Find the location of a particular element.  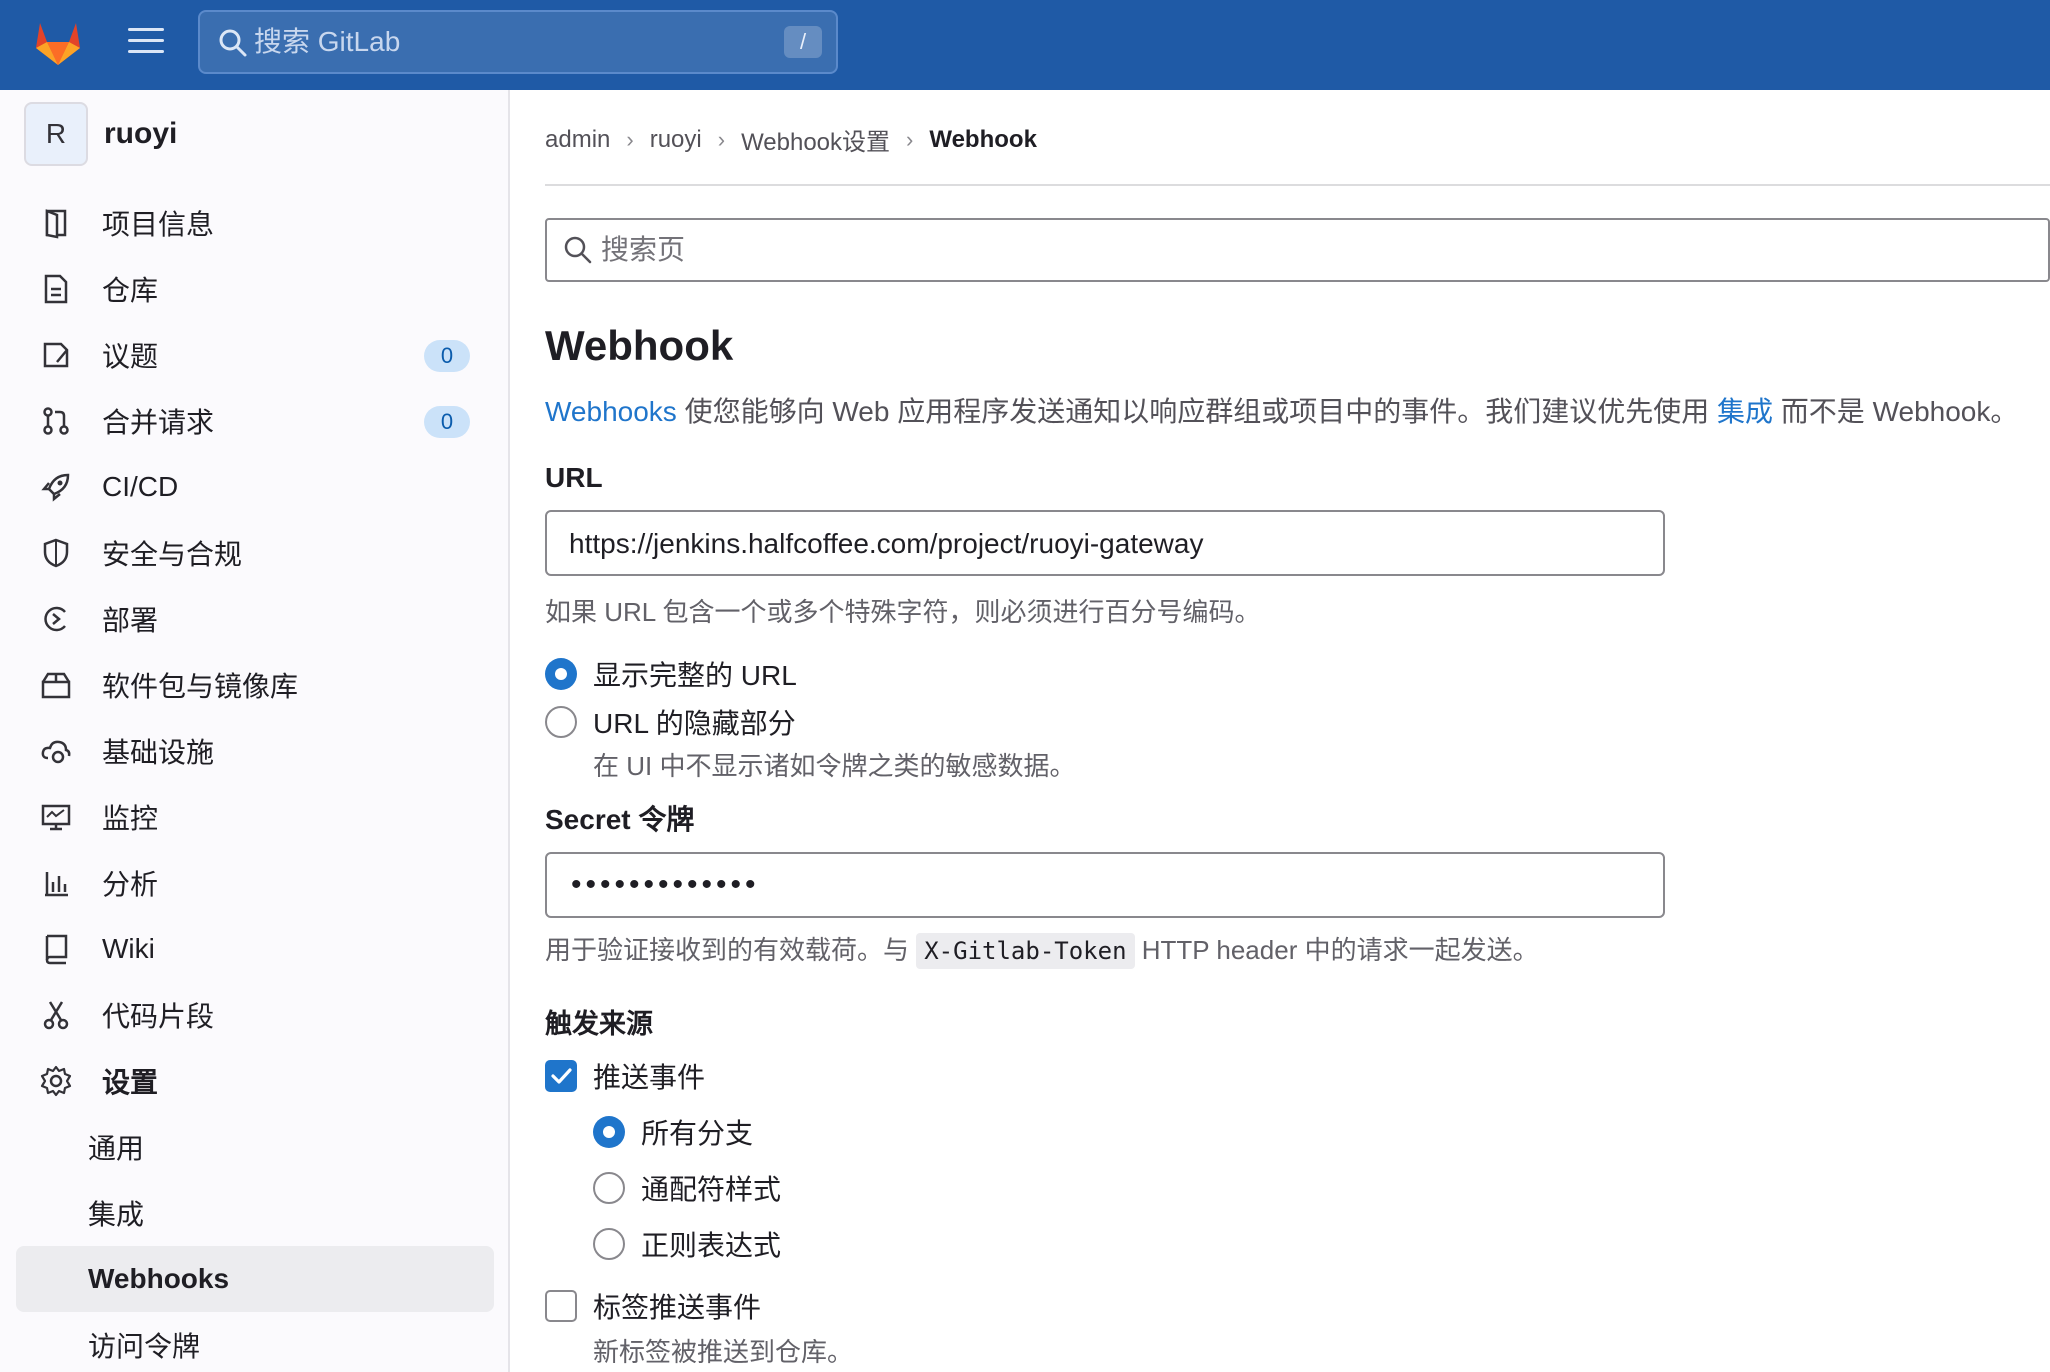

project-name: ruoyi is located at coordinates (141, 133).